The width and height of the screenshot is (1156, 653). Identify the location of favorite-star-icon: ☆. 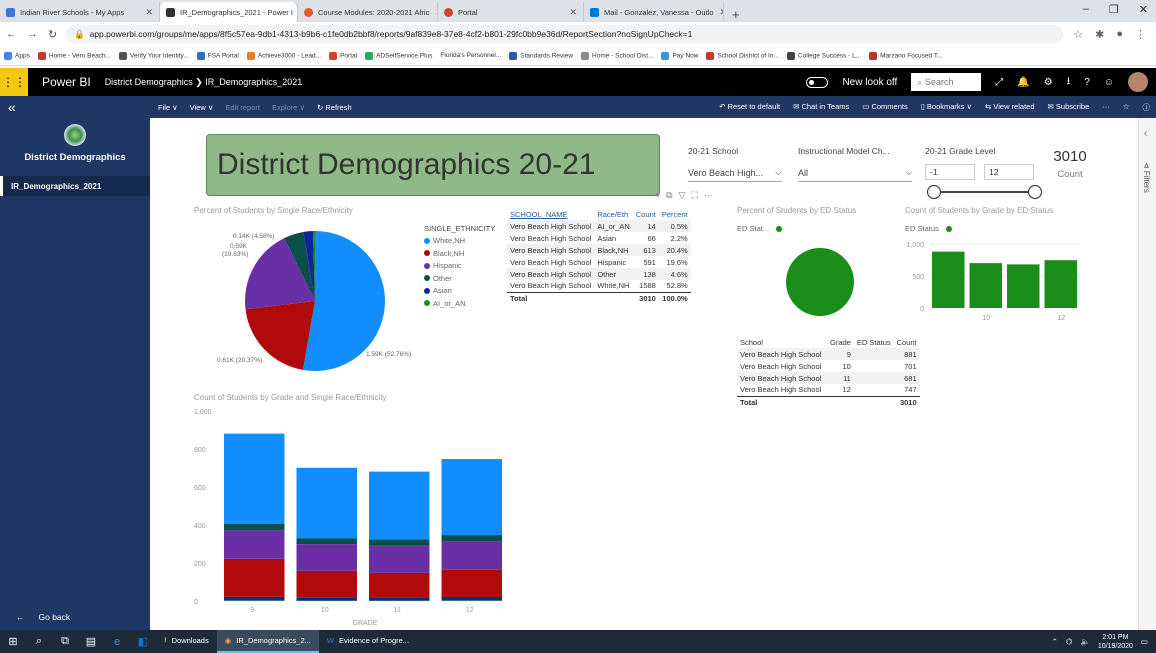
(1126, 107).